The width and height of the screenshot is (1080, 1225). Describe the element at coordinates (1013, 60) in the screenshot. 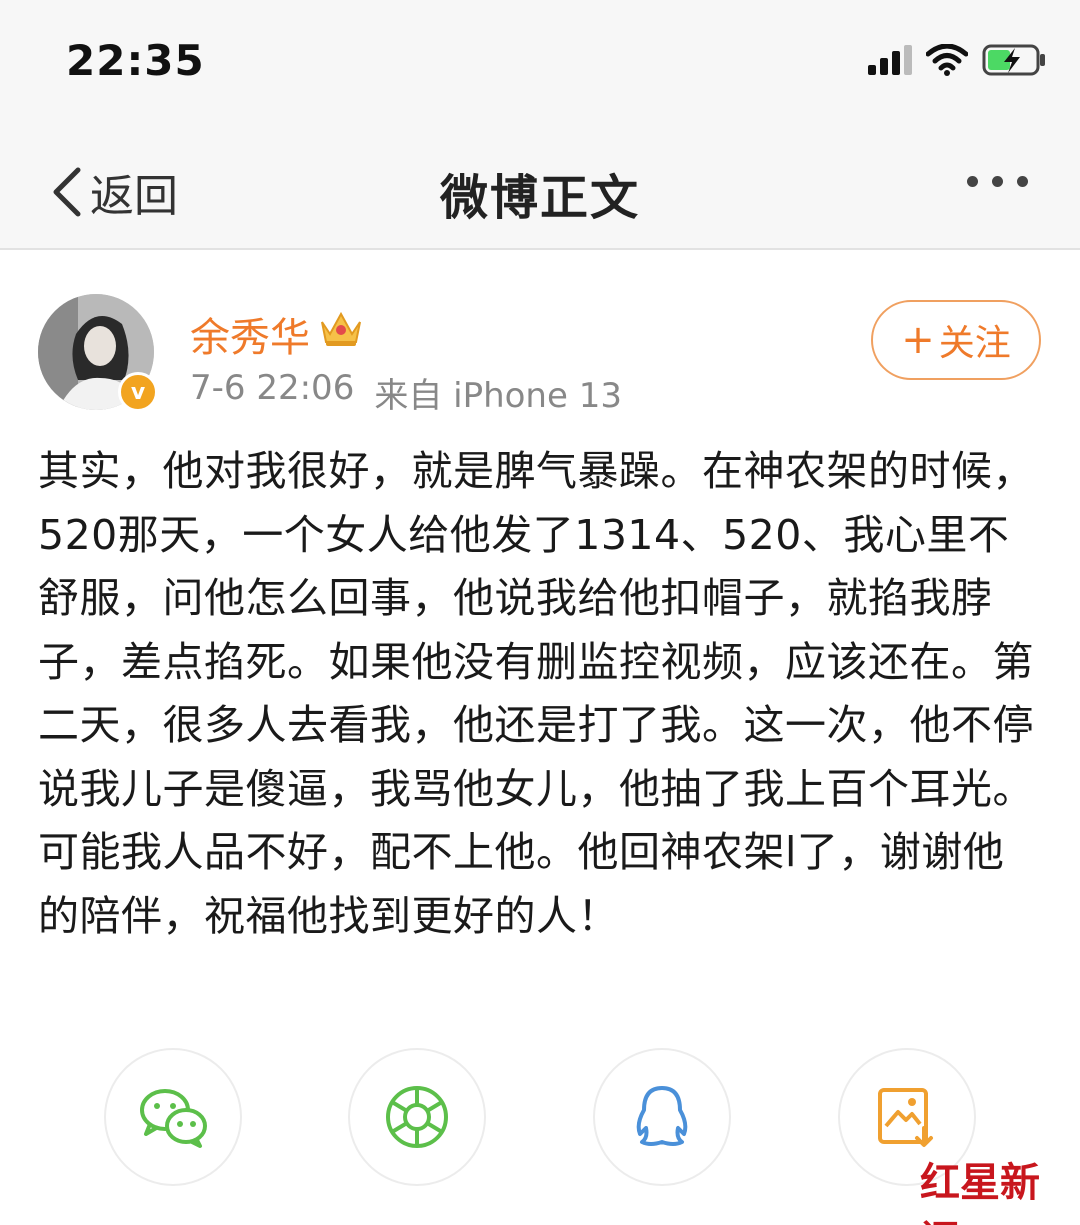

I see `battery-charging-icon` at that location.